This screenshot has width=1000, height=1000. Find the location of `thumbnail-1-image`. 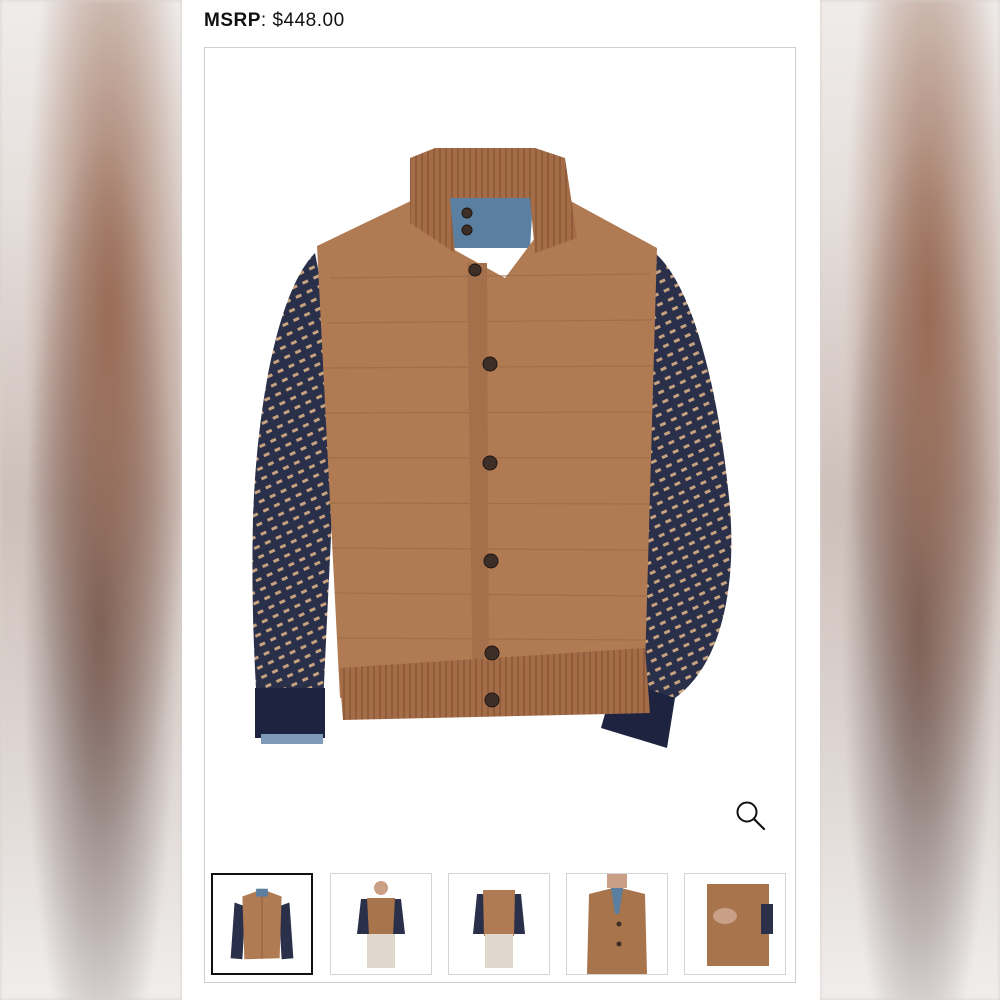

thumbnail-1-image is located at coordinates (262, 924).